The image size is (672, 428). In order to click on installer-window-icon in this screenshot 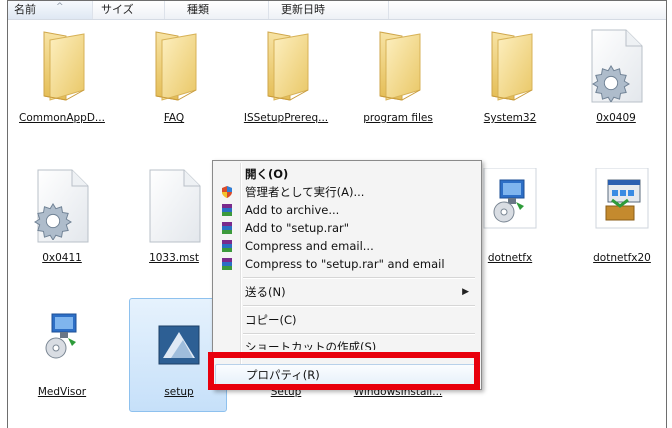, I will do `click(622, 198)`.